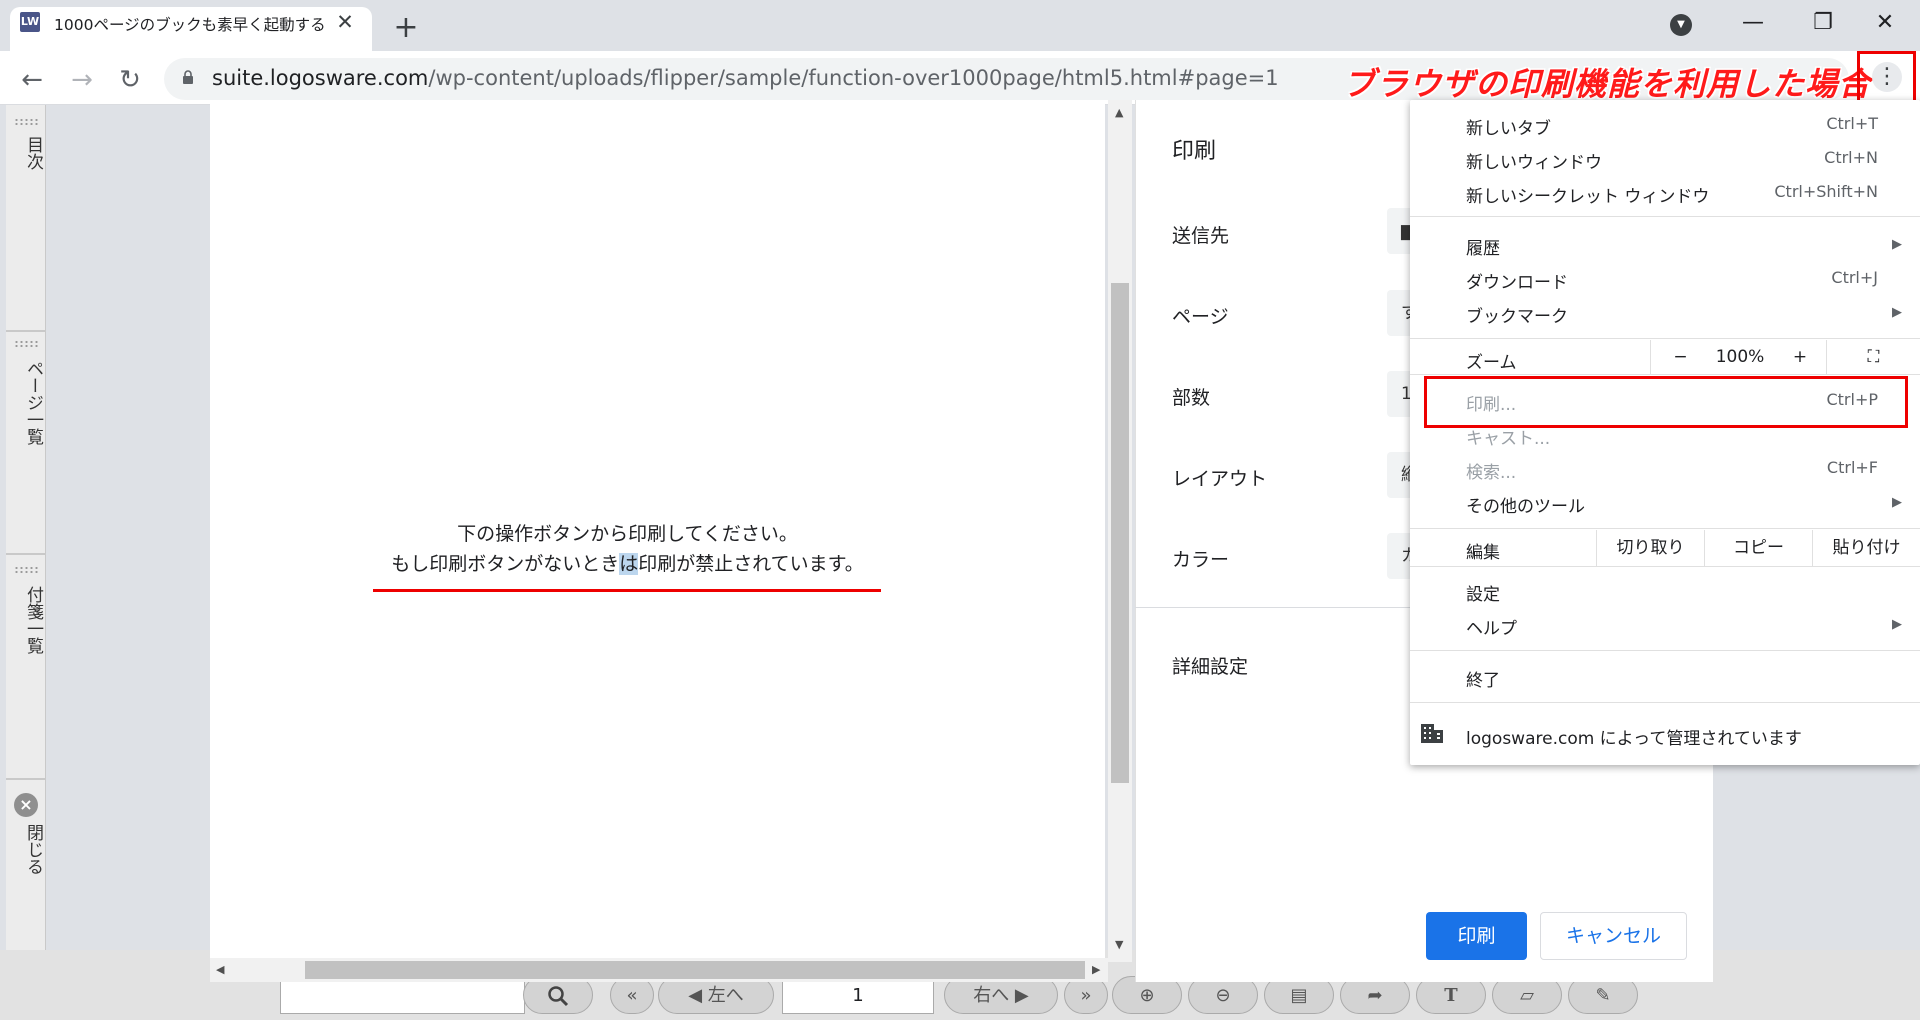  I want to click on preview-message-line-2: もし印刷ボタンがないときは印刷が禁止されています。, so click(627, 562).